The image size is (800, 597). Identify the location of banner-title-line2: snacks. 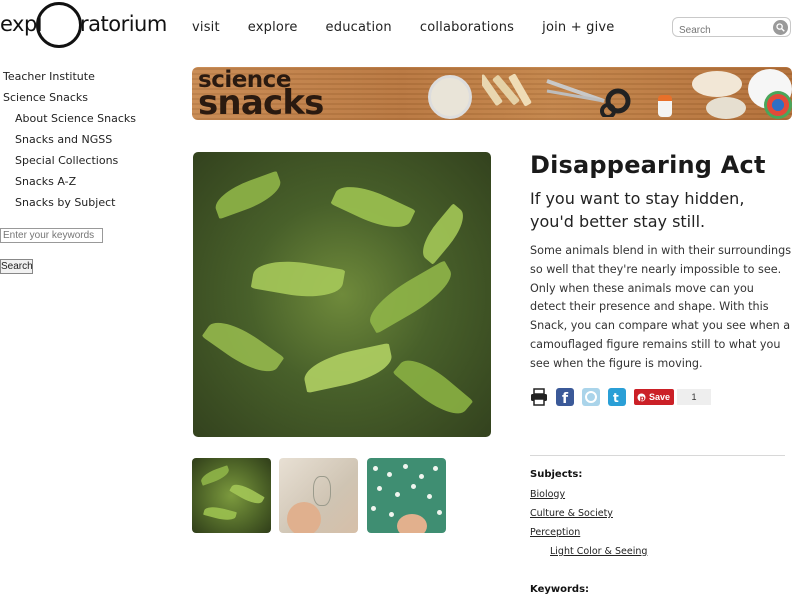
(261, 101).